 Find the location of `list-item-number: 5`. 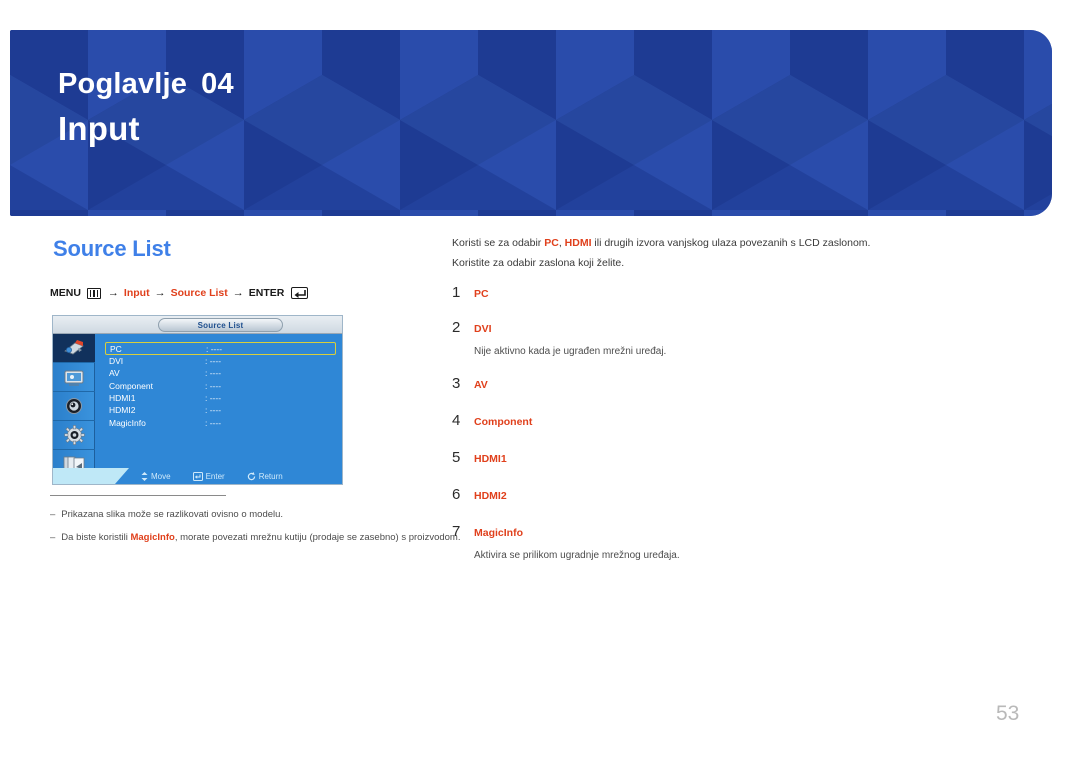

list-item-number: 5 is located at coordinates (456, 457).